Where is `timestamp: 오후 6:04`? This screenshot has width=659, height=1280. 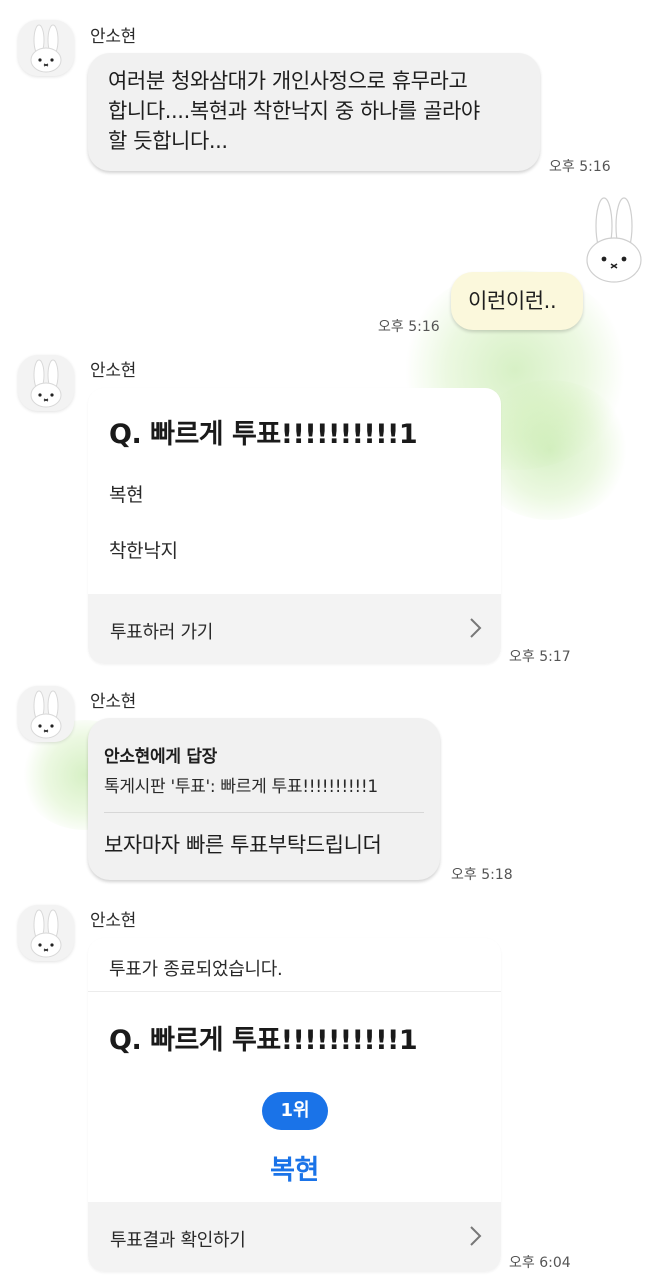
timestamp: 오후 6:04 is located at coordinates (540, 1263).